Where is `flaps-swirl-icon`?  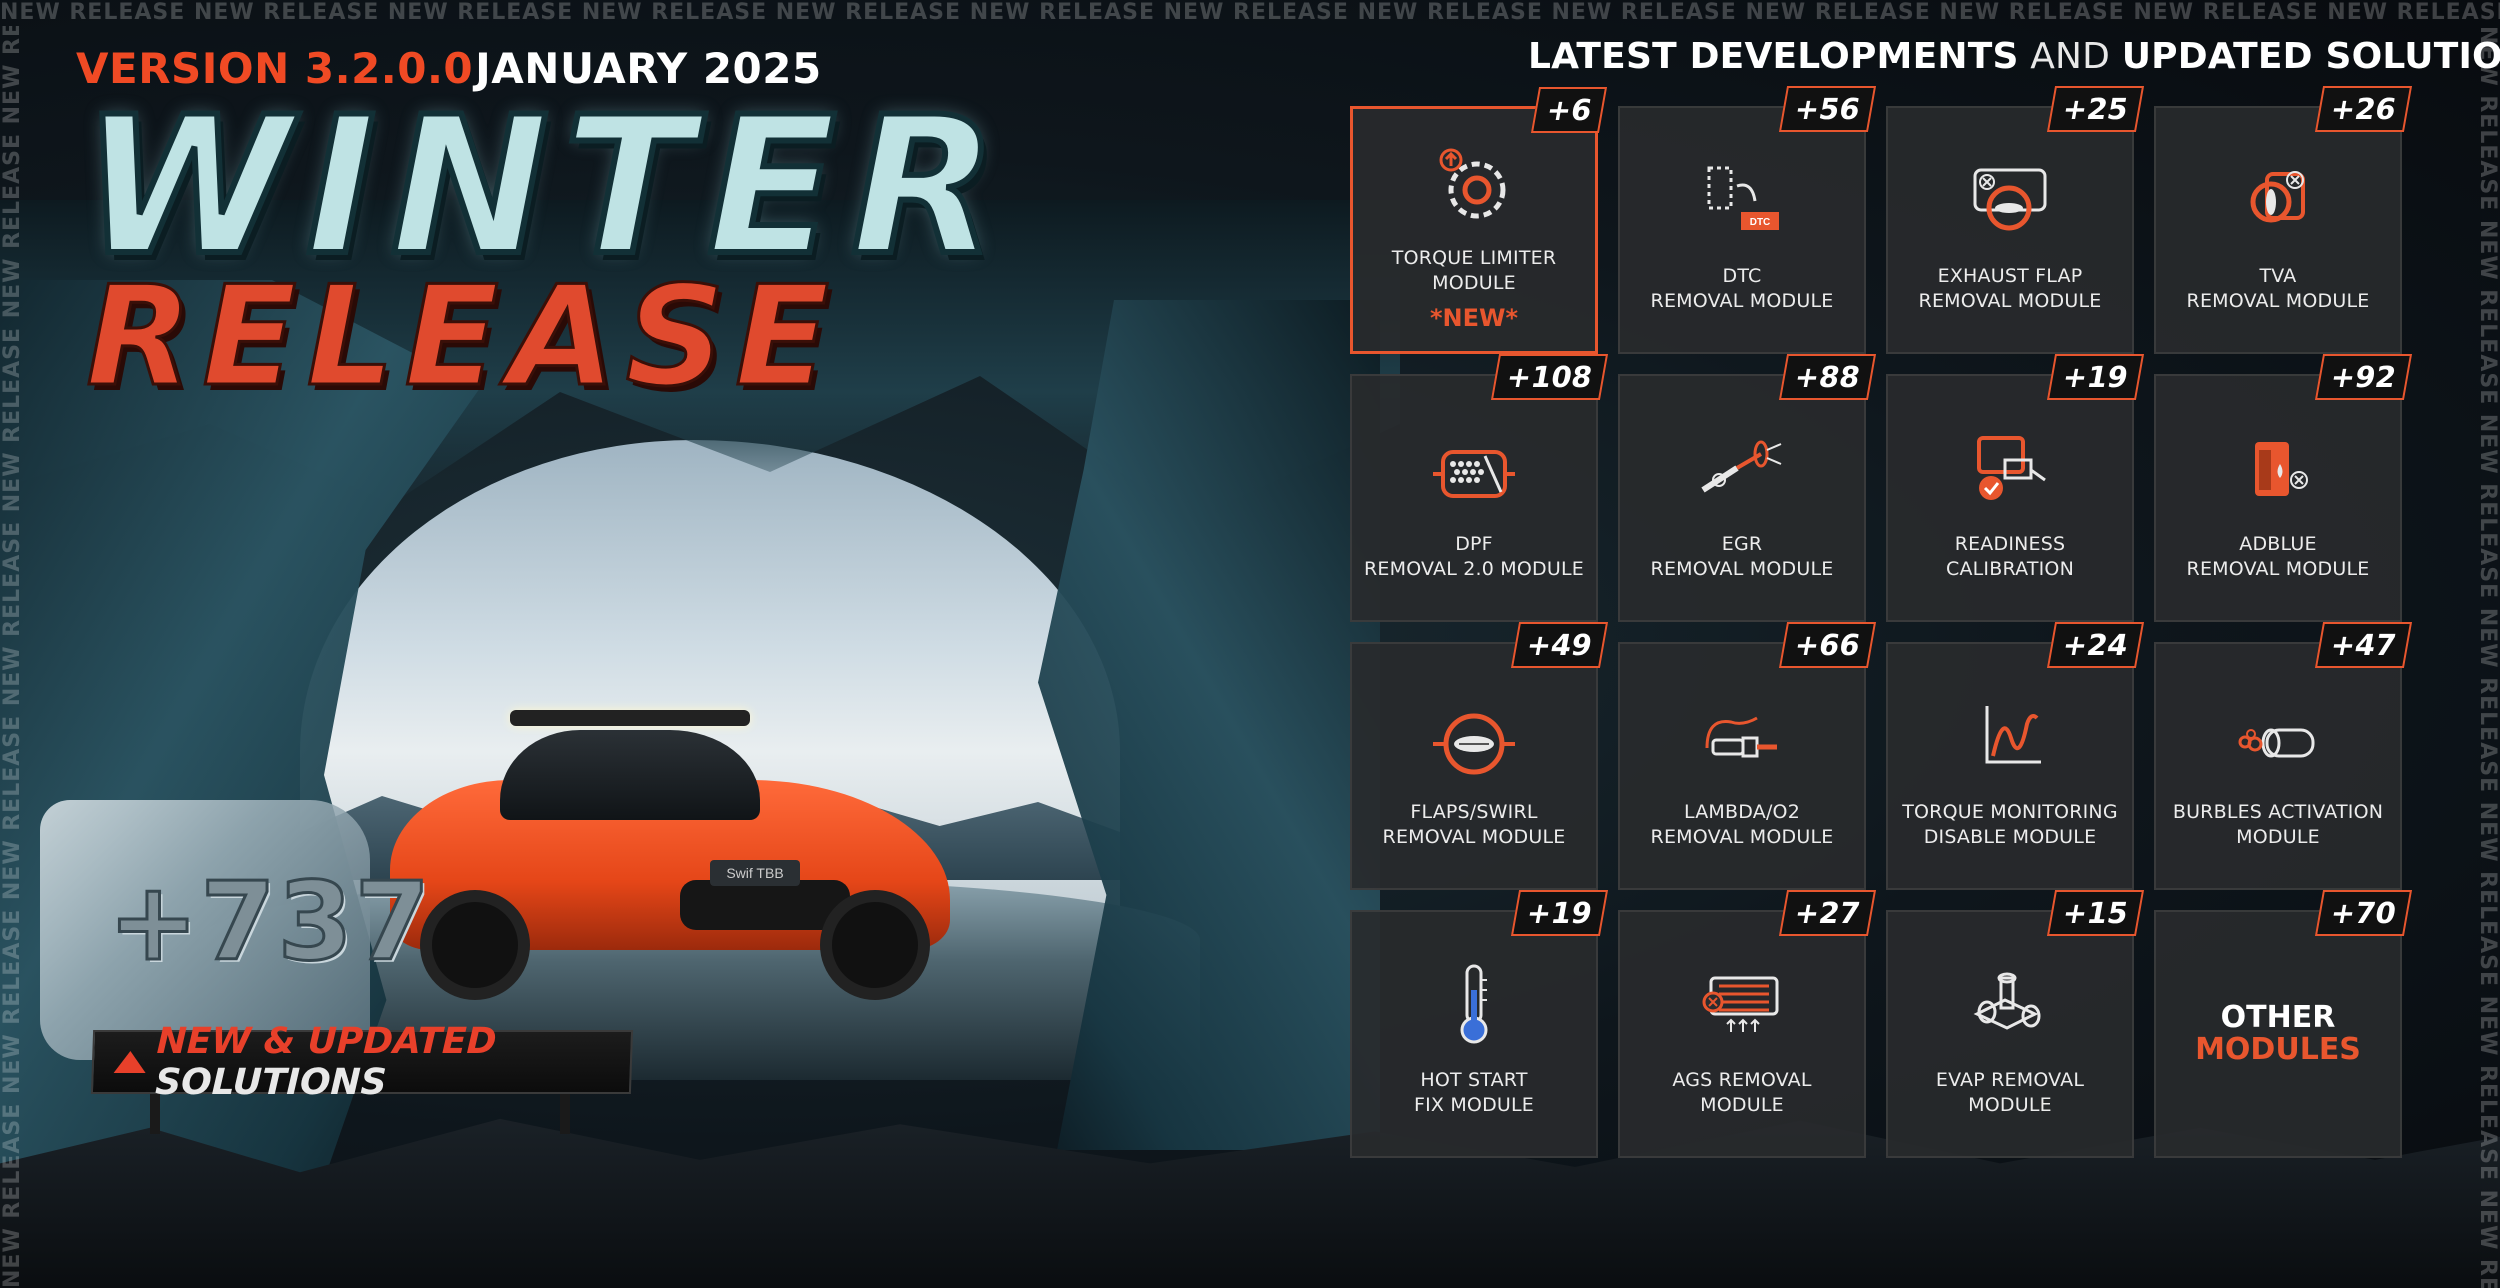
flaps-swirl-icon is located at coordinates (1474, 744).